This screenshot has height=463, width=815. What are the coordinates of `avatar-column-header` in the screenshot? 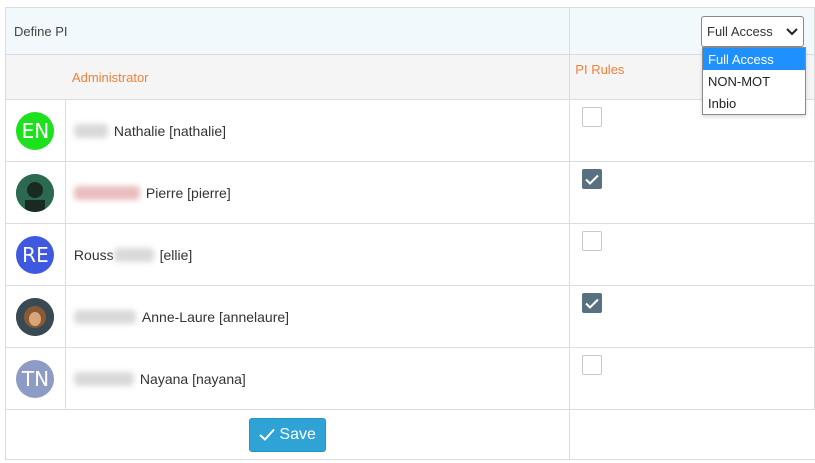 It's located at (36, 77).